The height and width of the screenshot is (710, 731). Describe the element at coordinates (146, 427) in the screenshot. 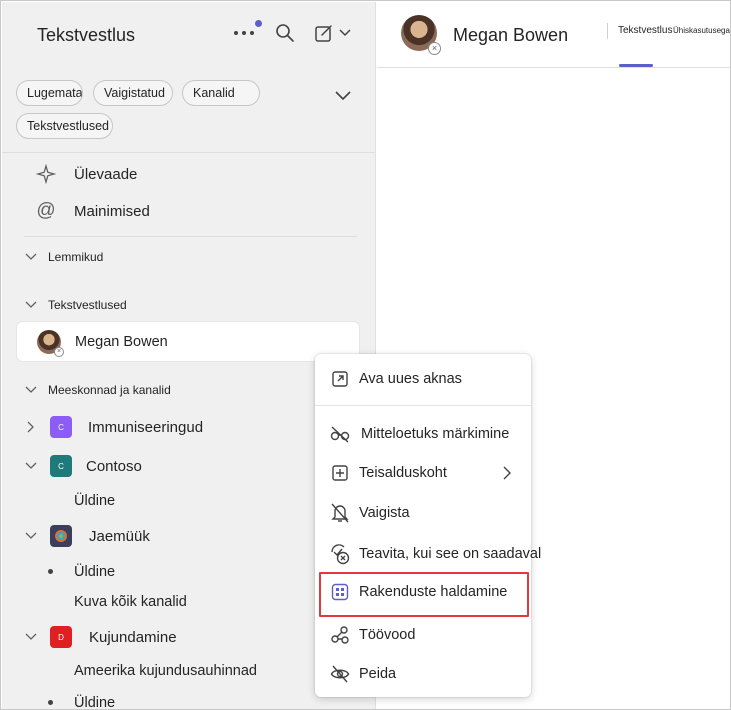

I see `team-name: Immuniseeringud` at that location.